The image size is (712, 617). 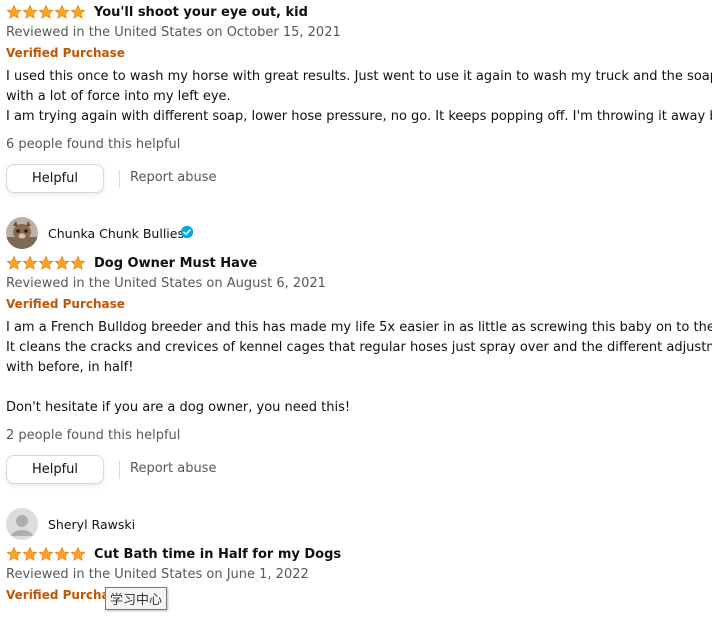 I want to click on default-profile-icon, so click(x=22, y=524).